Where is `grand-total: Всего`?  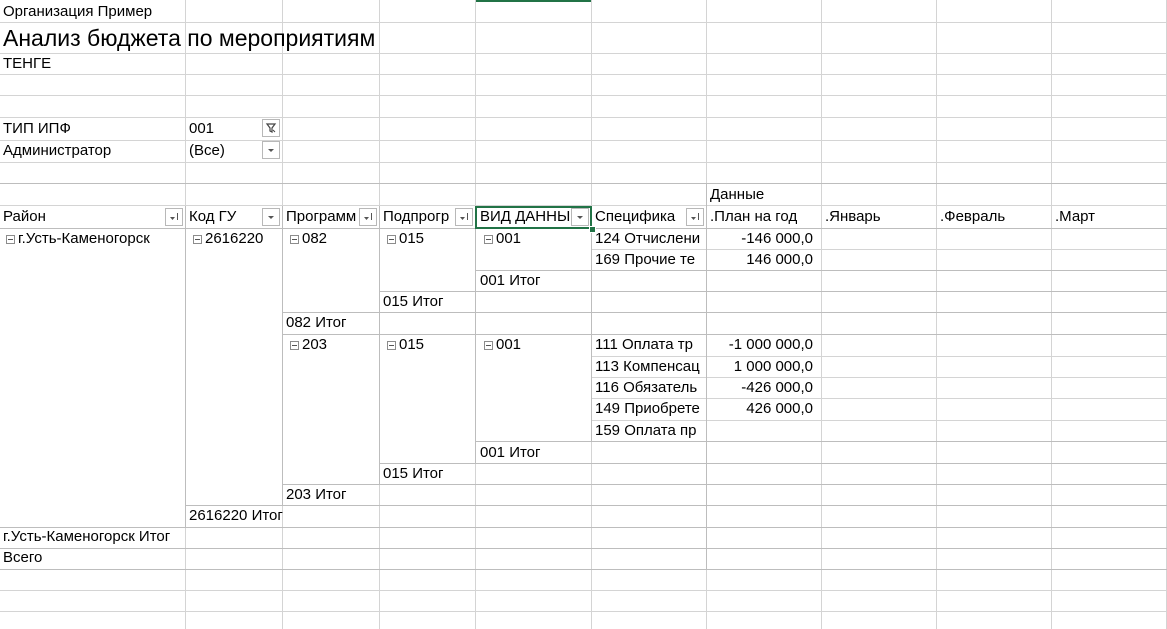 grand-total: Всего is located at coordinates (23, 557).